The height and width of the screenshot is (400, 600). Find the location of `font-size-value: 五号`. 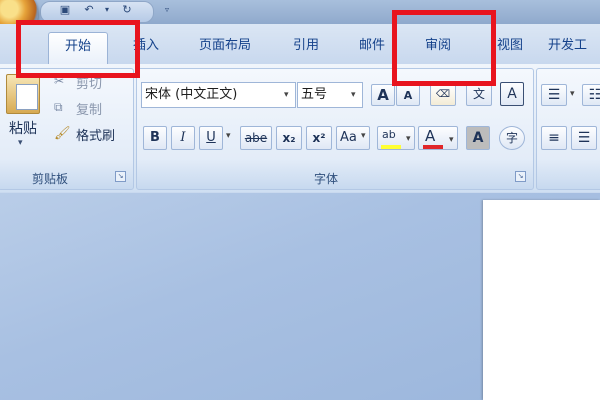

font-size-value: 五号 is located at coordinates (314, 94).